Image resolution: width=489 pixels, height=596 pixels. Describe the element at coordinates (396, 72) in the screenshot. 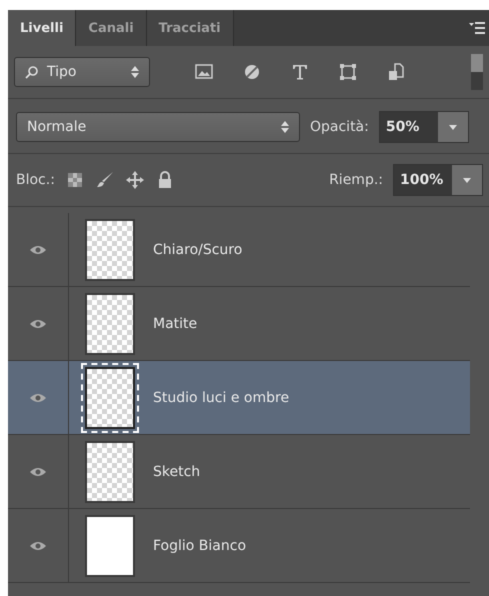

I see `smart-object-icon` at that location.